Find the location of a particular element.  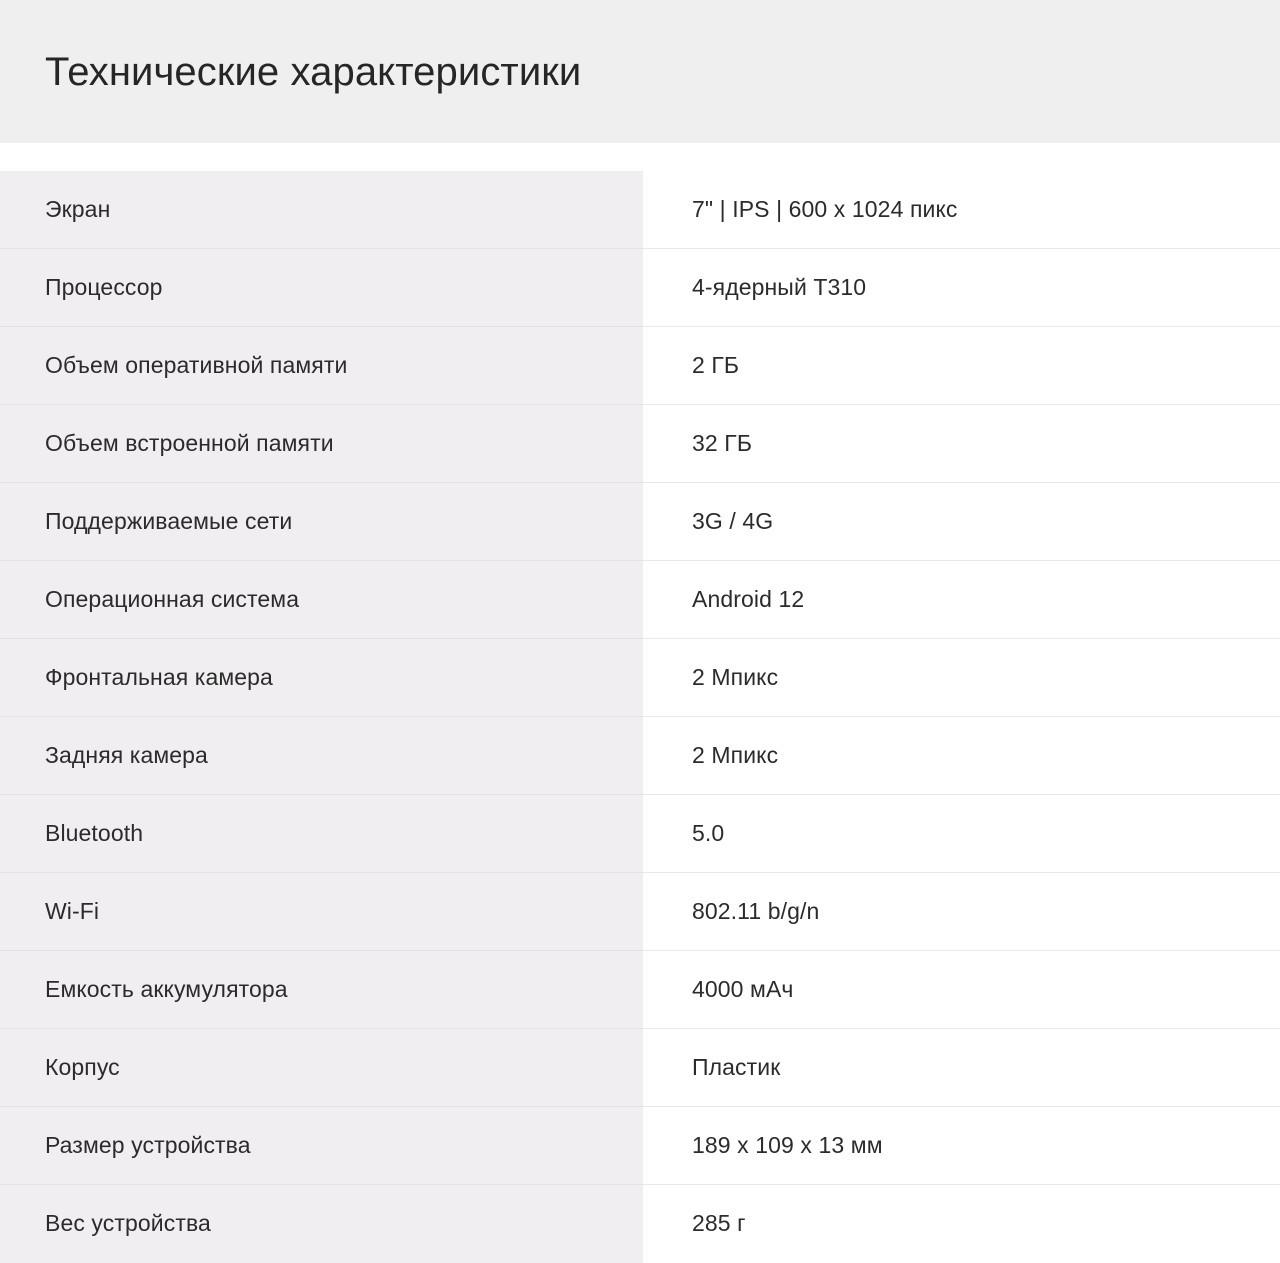

table-row: Объем встроенной памяти 32 ГБ is located at coordinates (640, 443).